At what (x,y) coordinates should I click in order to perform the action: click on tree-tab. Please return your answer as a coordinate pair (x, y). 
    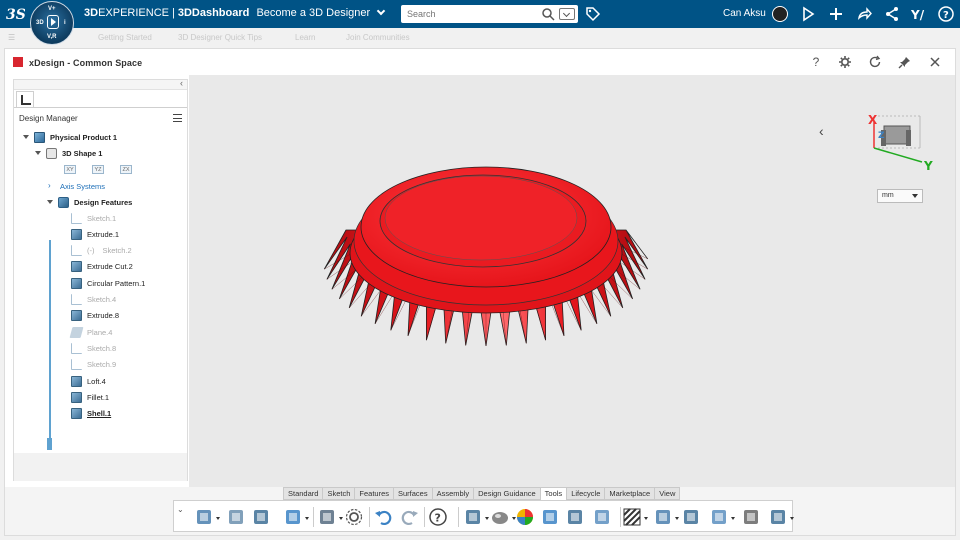
    Looking at the image, I should click on (25, 99).